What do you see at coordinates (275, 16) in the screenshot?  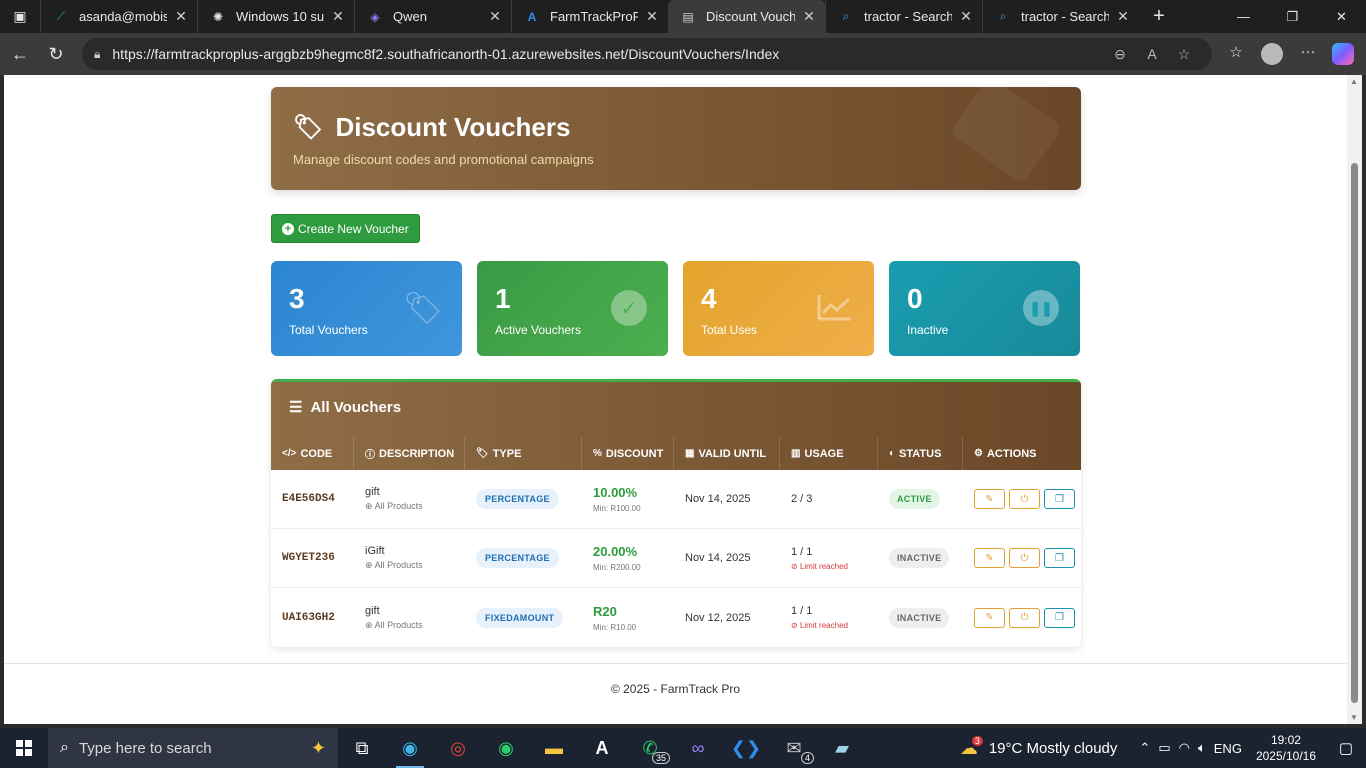 I see `tab-windows-support: ✺ Windows 10 support ✕` at bounding box center [275, 16].